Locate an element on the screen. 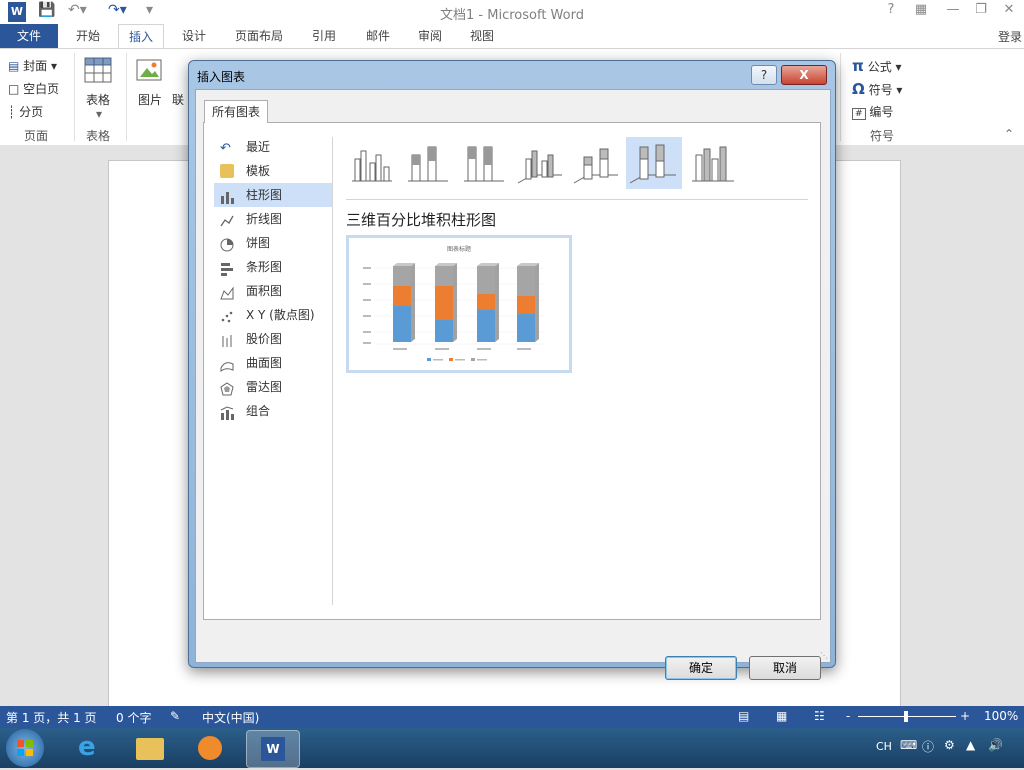 This screenshot has height=770, width=1024. tab-review: 审阅 is located at coordinates (430, 36).